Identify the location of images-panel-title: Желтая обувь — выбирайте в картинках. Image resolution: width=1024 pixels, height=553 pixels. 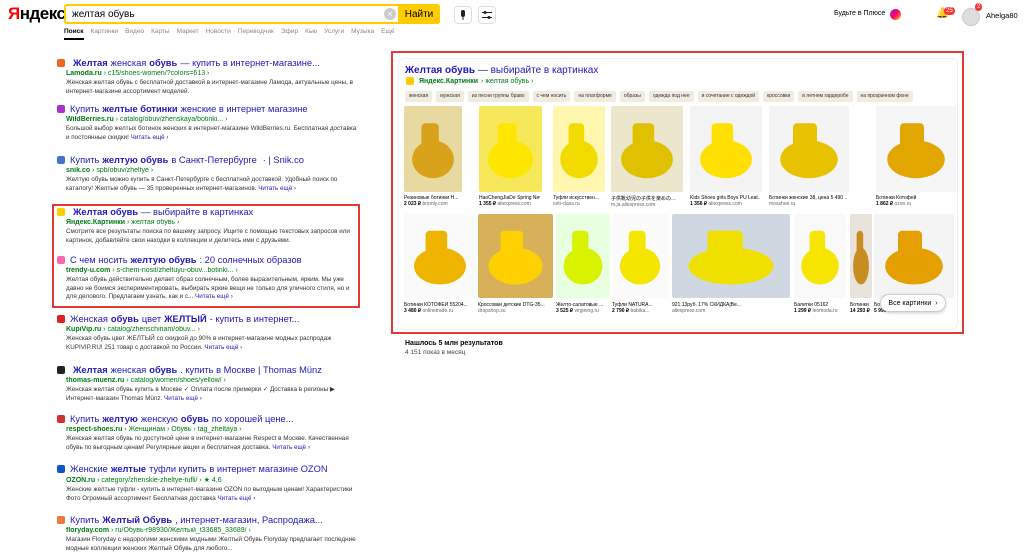
(501, 70).